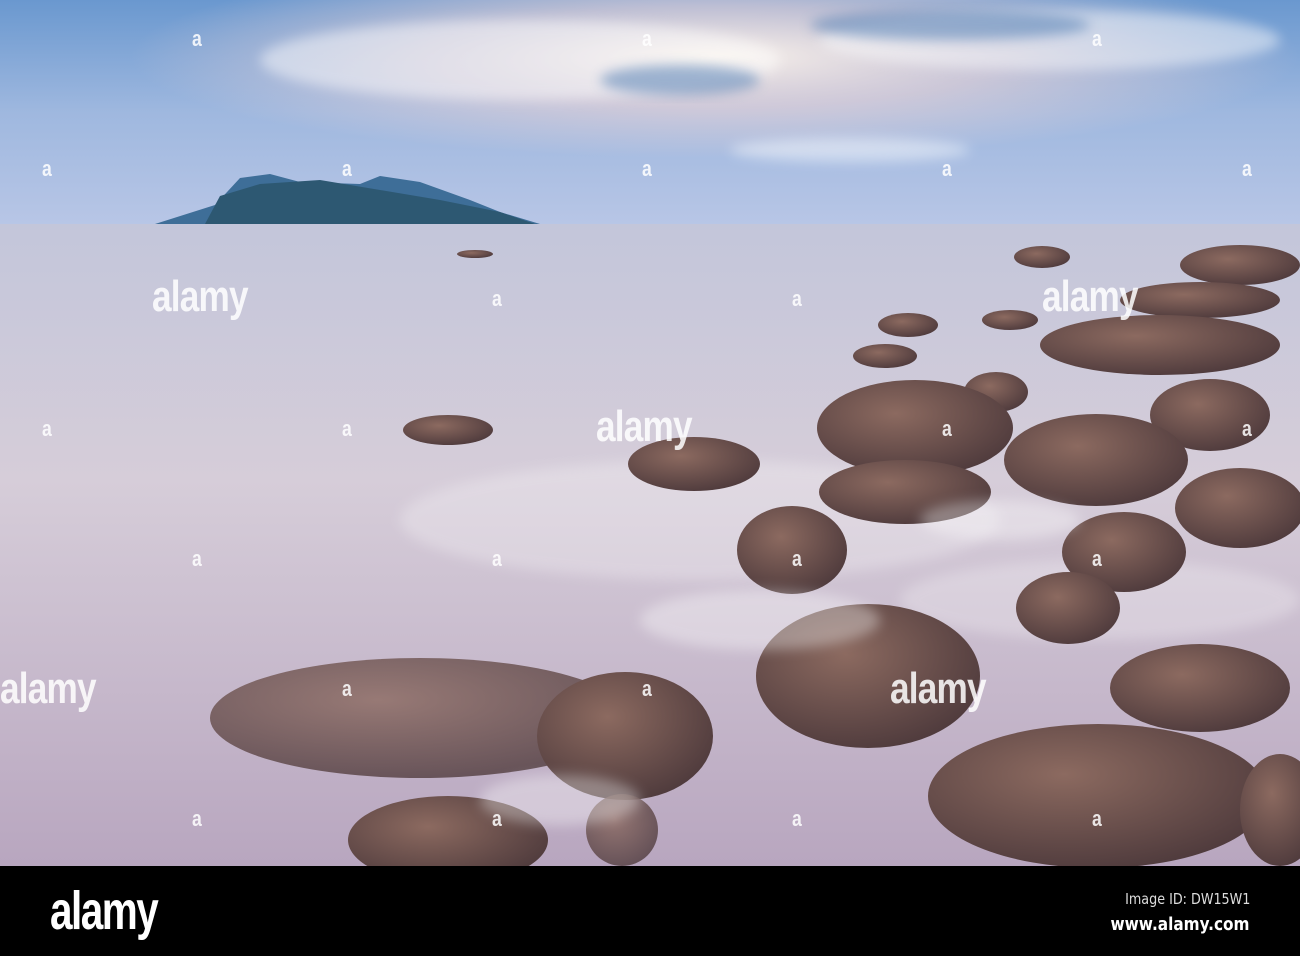 The height and width of the screenshot is (956, 1300). Describe the element at coordinates (104, 911) in the screenshot. I see `alamy-logo: alamy` at that location.